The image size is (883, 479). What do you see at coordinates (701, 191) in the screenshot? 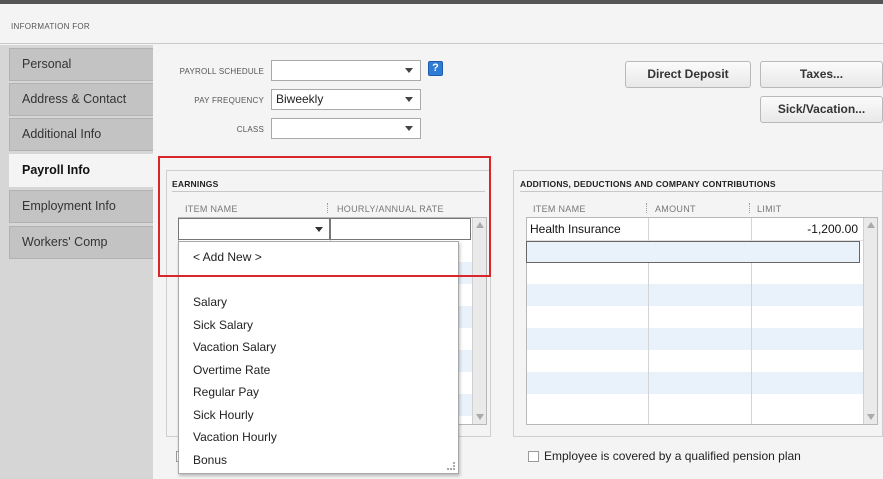
I see `additions-divider` at bounding box center [701, 191].